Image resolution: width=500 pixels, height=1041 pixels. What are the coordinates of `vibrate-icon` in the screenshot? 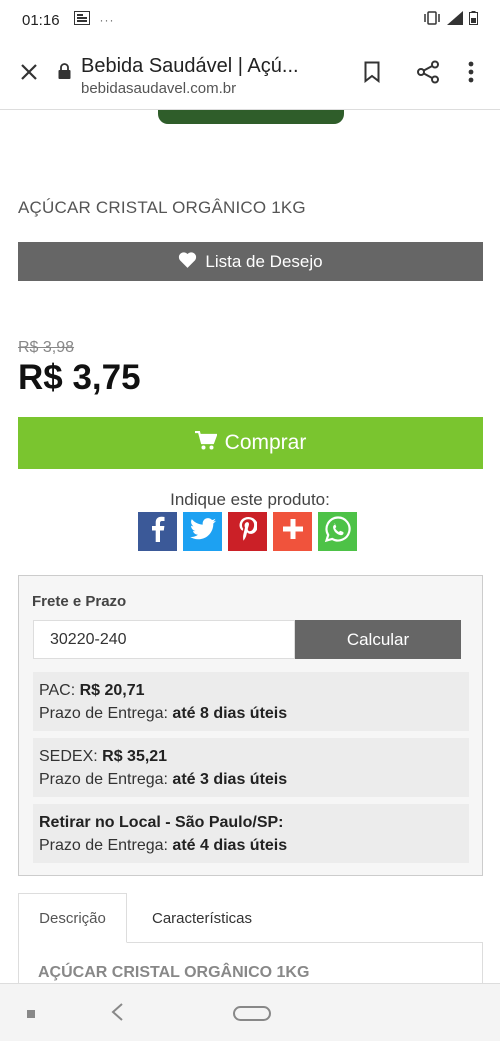 It's located at (432, 20).